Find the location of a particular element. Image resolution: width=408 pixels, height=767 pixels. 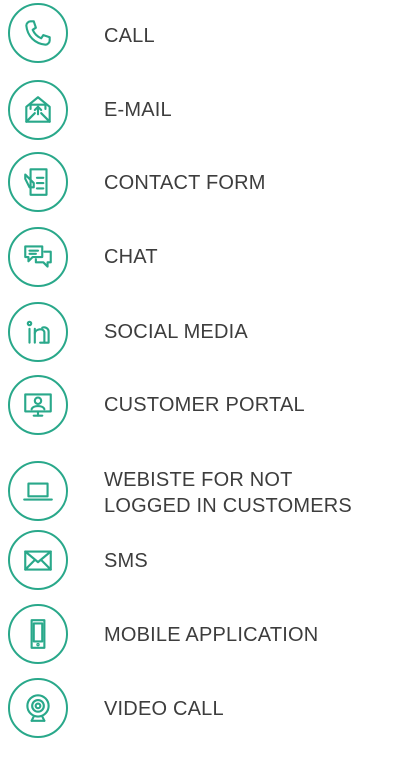

channel-label: SMS is located at coordinates (126, 561).